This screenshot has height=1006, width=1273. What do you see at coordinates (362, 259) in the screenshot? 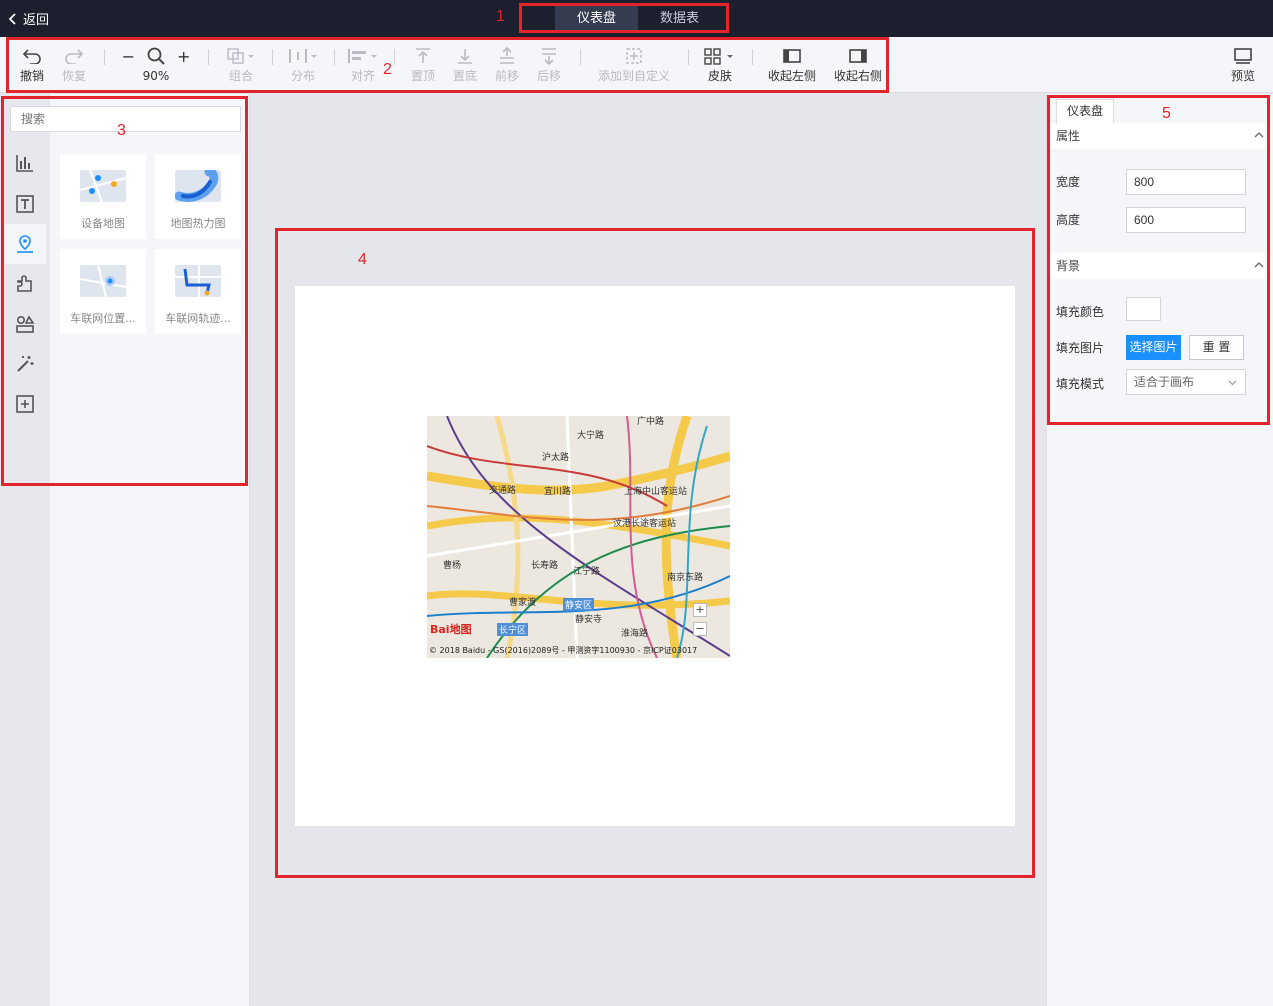
I see `annotation-number: 4` at bounding box center [362, 259].